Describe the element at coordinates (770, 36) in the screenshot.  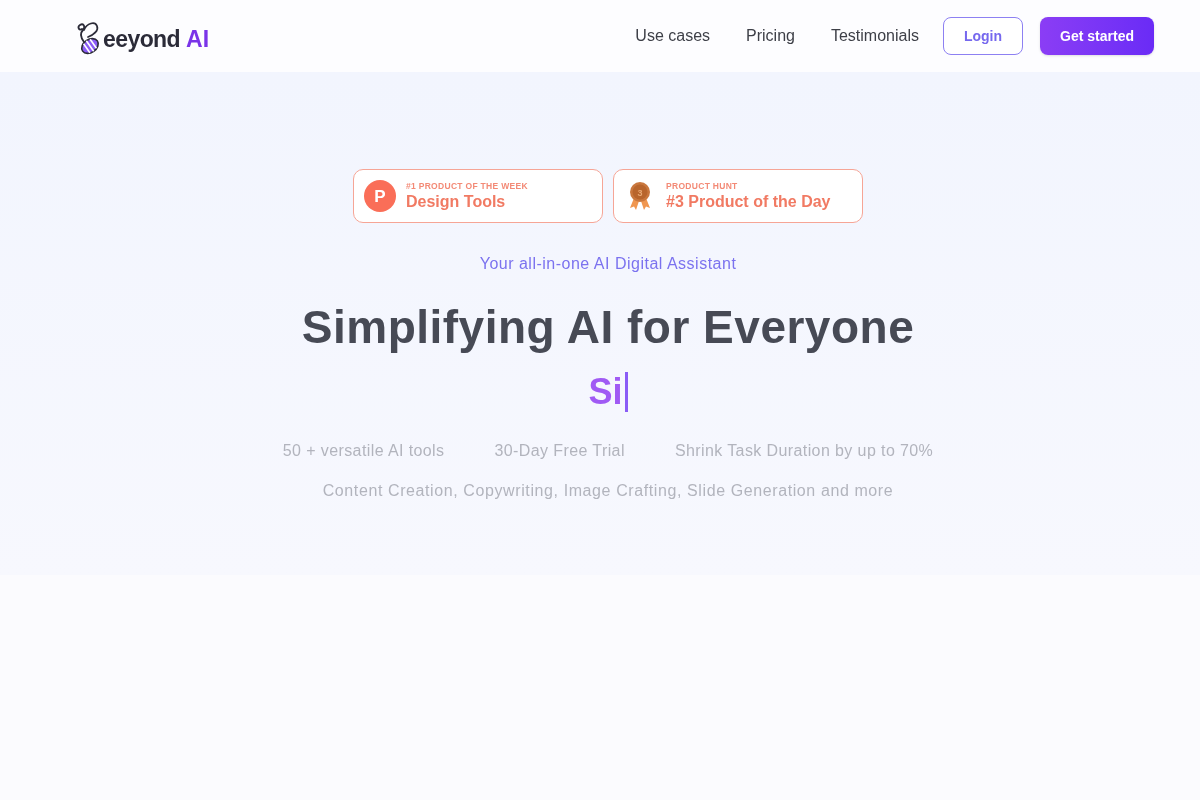
I see `nav-link: Pricing` at that location.